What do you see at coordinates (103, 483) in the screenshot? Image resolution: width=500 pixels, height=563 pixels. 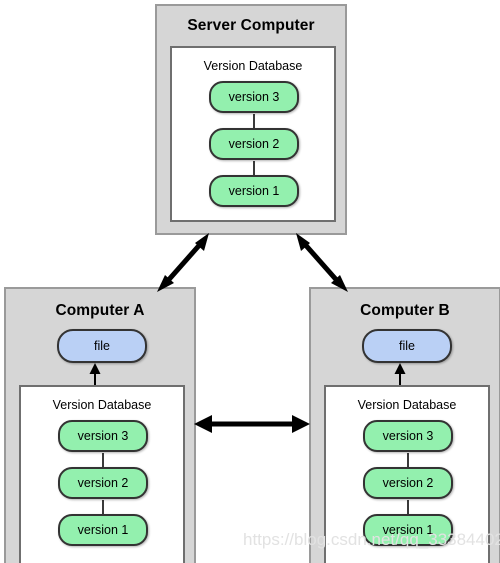 I see `computer-a-version-pill-2: version 2` at bounding box center [103, 483].